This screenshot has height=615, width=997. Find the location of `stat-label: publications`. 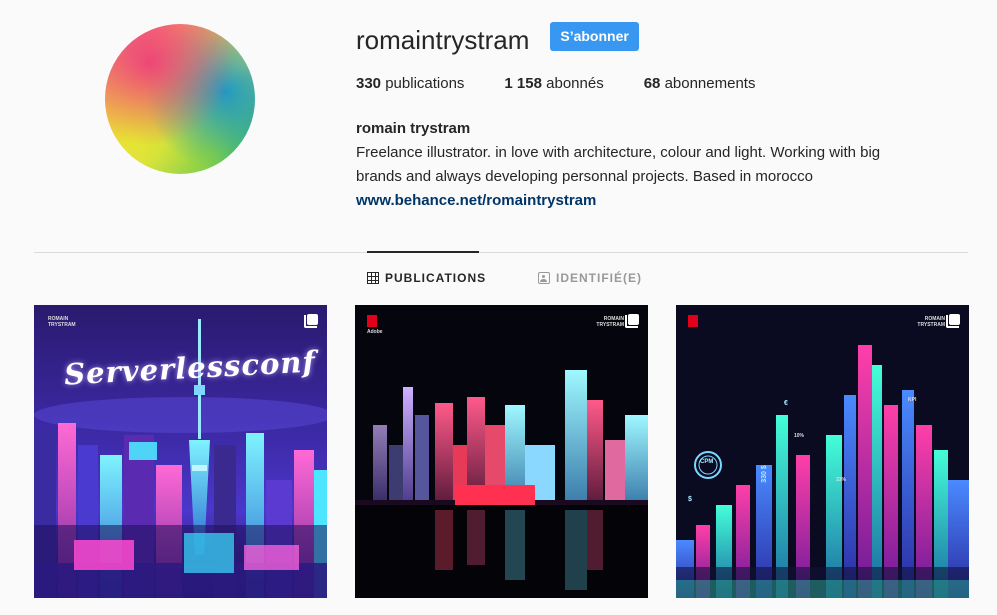

stat-label: publications is located at coordinates (425, 83).